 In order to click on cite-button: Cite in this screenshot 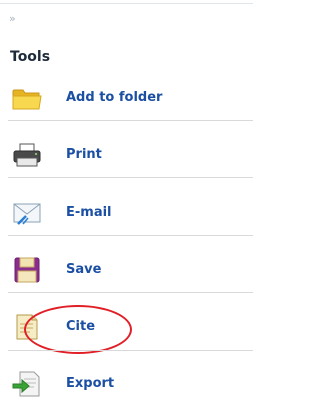, I will do `click(130, 328)`.